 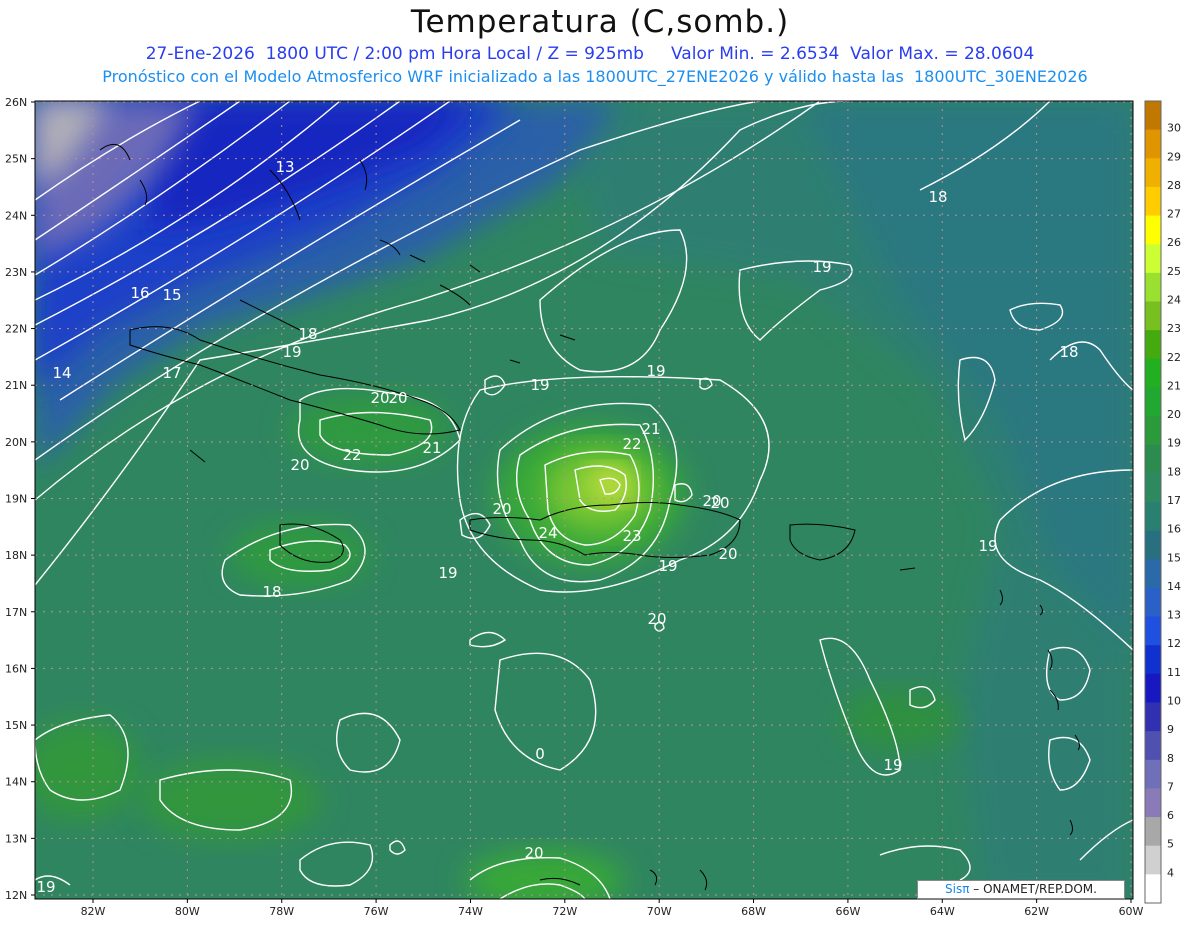 What do you see at coordinates (1174, 300) in the screenshot?
I see `colorbar-label: 24` at bounding box center [1174, 300].